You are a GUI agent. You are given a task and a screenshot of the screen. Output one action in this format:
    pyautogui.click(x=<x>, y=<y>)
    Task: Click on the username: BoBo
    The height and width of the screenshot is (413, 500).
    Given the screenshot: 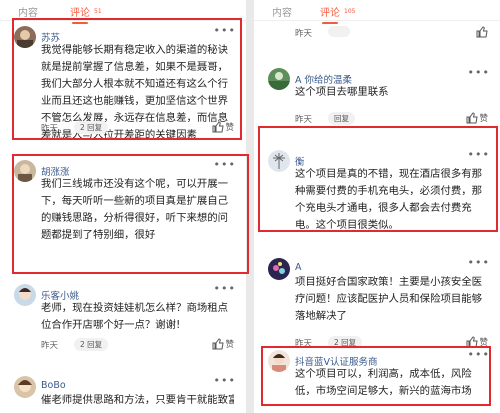 What is the action you would take?
    pyautogui.click(x=53, y=385)
    